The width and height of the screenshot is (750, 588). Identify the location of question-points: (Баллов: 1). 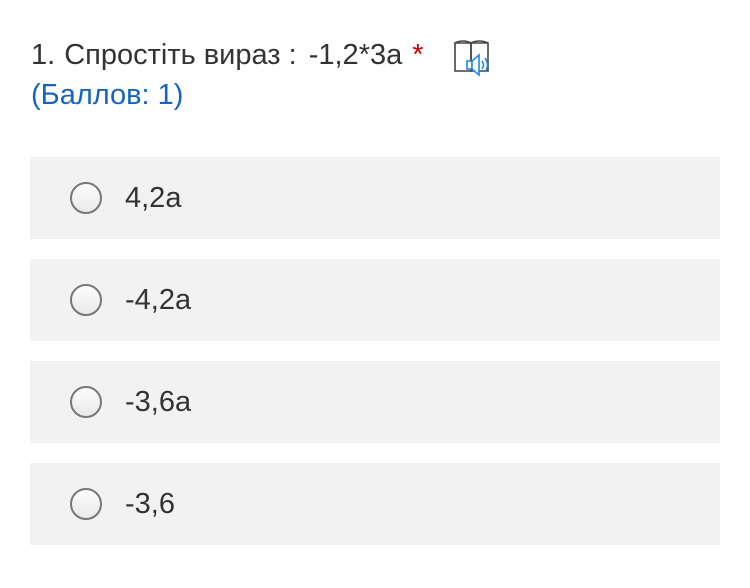
(107, 95).